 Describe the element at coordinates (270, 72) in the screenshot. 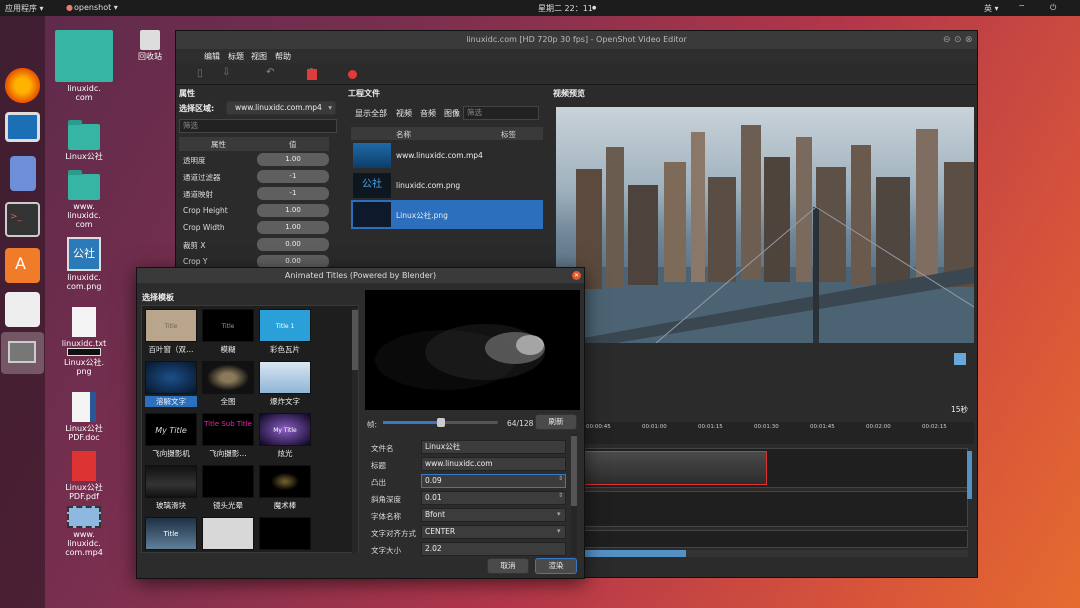

I see `undo-icon: ↶` at that location.